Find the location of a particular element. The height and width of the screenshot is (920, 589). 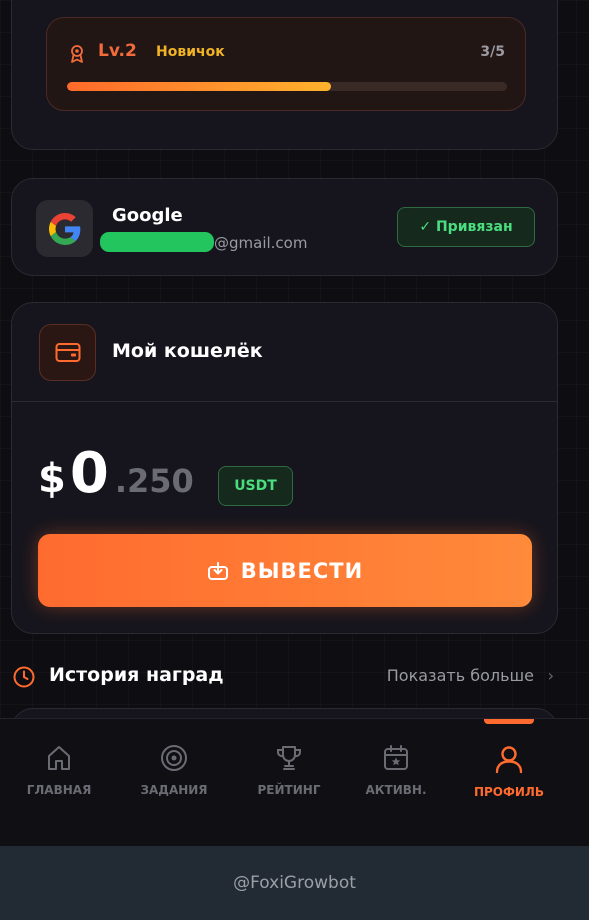

reward-history-header: История наград Показать больше › is located at coordinates (285, 677).